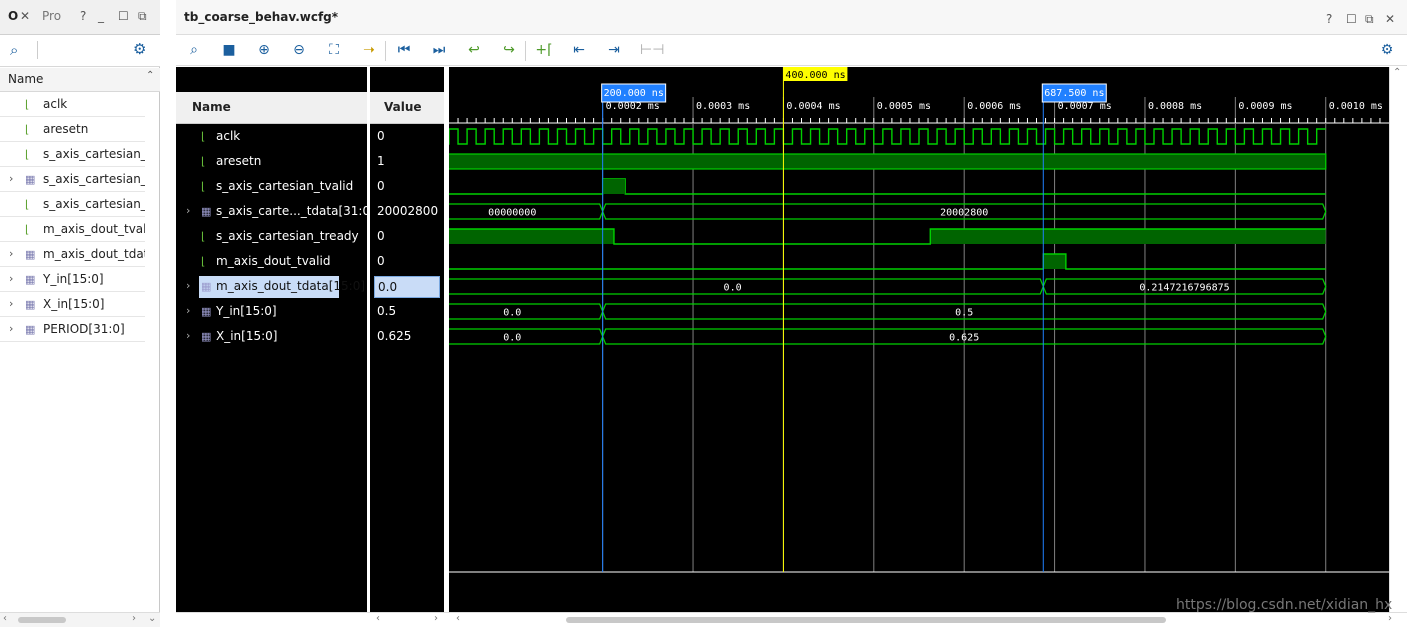 The image size is (1407, 627). What do you see at coordinates (474, 50) in the screenshot?
I see `previous-transition-icon: ↩` at bounding box center [474, 50].